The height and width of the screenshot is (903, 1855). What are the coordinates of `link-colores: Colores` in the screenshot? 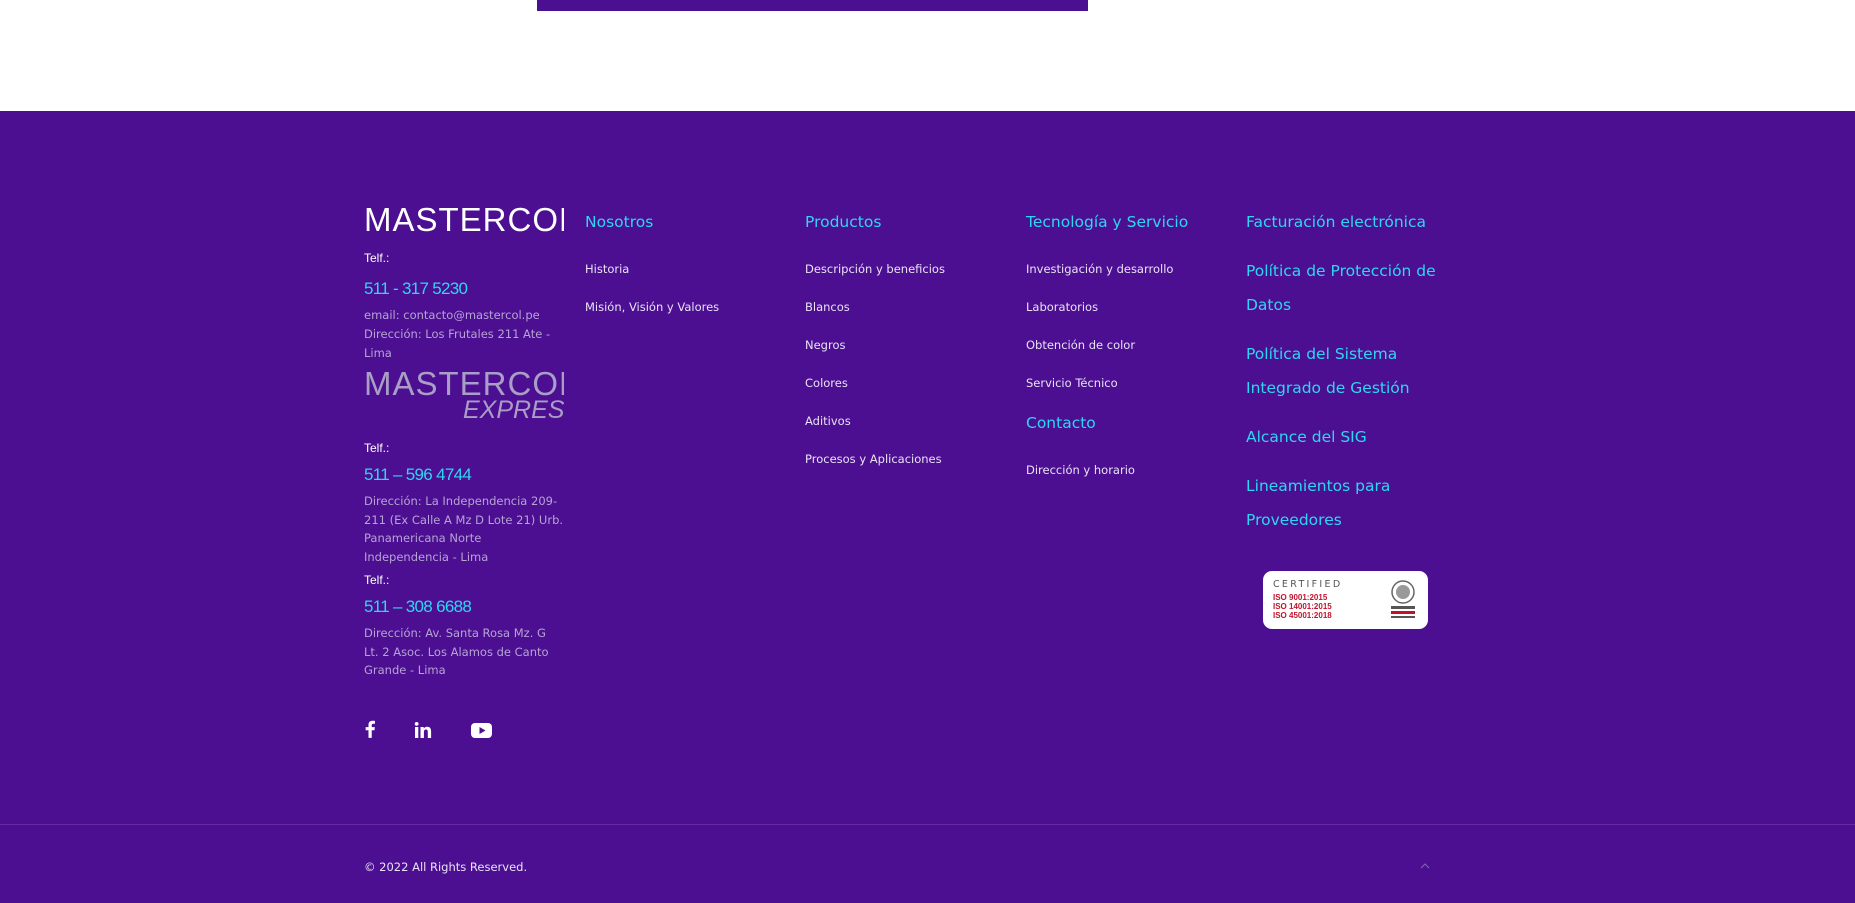 It's located at (826, 383).